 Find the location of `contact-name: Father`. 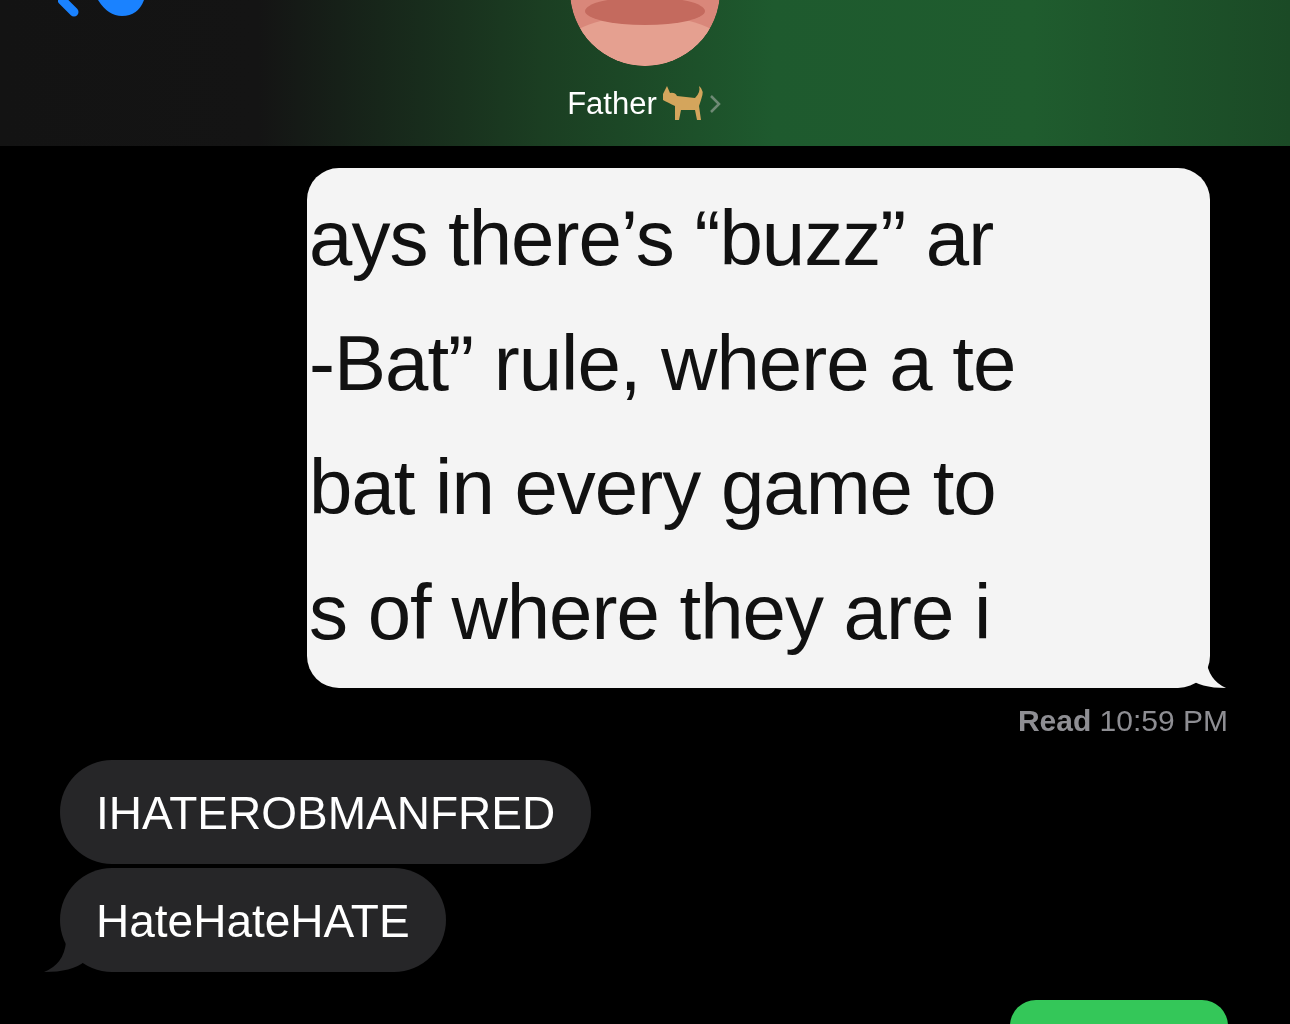

contact-name: Father is located at coordinates (612, 104).